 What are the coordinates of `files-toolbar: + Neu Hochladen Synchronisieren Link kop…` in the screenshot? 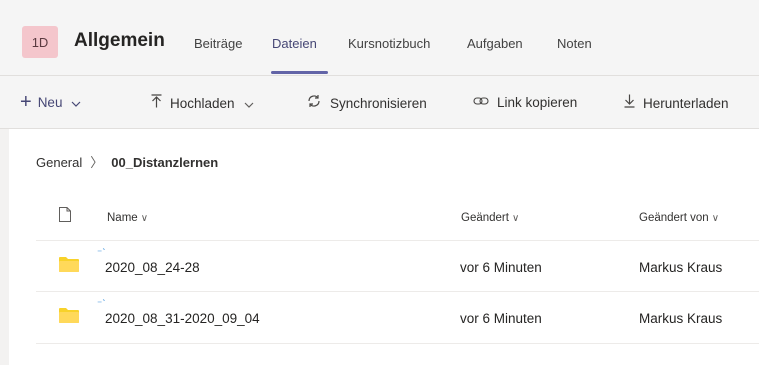 It's located at (379, 102).